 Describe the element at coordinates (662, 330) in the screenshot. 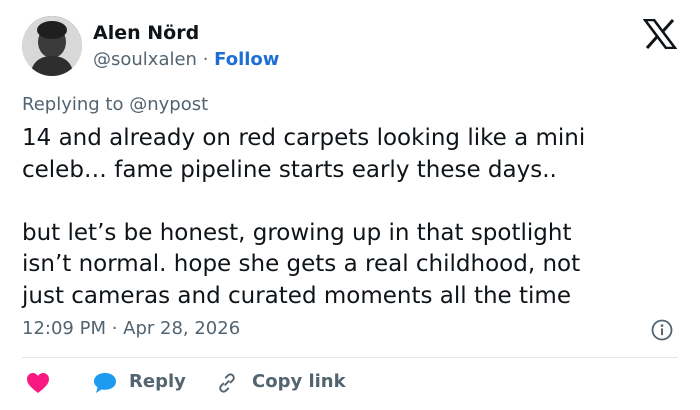

I see `info-icon` at that location.